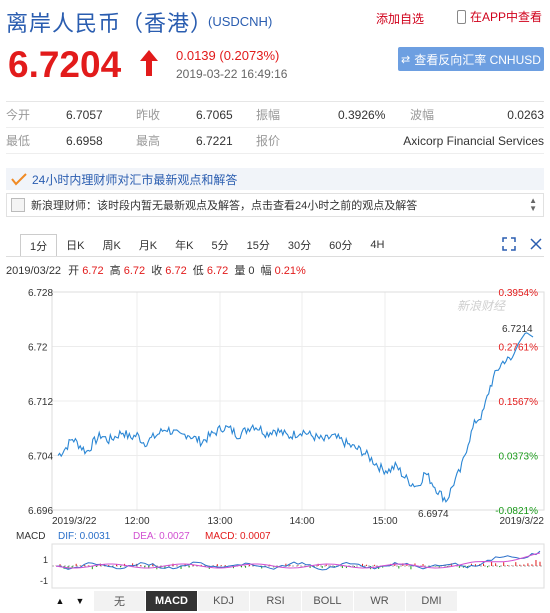  I want to click on indicator-tabs: 无 MACD KDJ RSI BOLL WR DMI, so click(276, 601).